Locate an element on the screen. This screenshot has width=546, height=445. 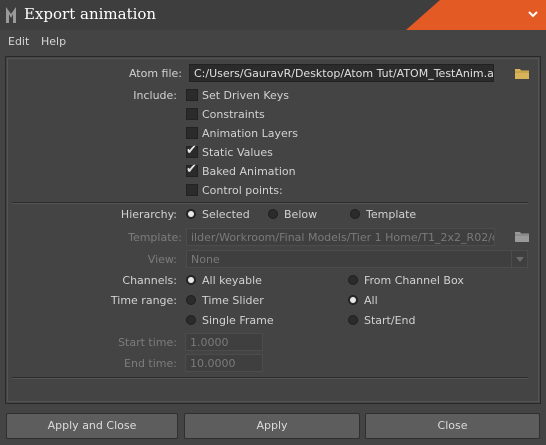
channels-from-channel-box-radio is located at coordinates (353, 280).